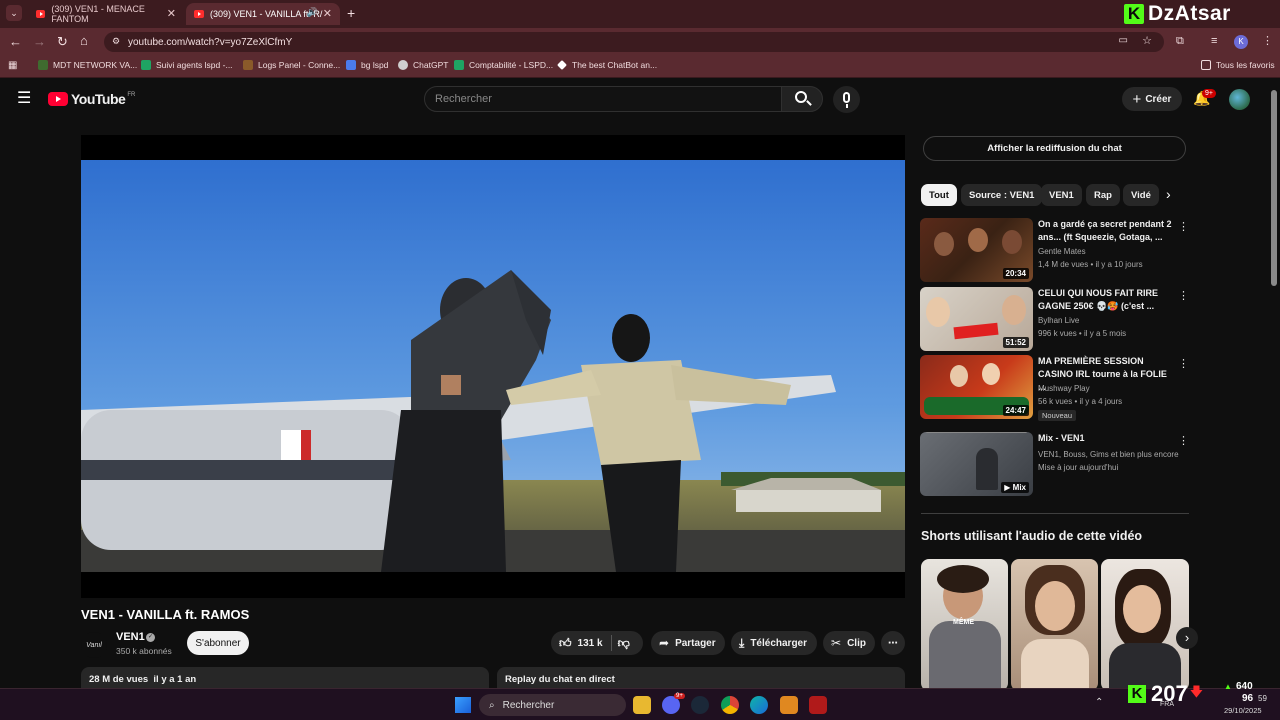 The height and width of the screenshot is (720, 1280). What do you see at coordinates (263, 14) in the screenshot?
I see `tab-vanilla: (309) VEN1 - VANILLA ft. R/ 🔊 ✕` at bounding box center [263, 14].